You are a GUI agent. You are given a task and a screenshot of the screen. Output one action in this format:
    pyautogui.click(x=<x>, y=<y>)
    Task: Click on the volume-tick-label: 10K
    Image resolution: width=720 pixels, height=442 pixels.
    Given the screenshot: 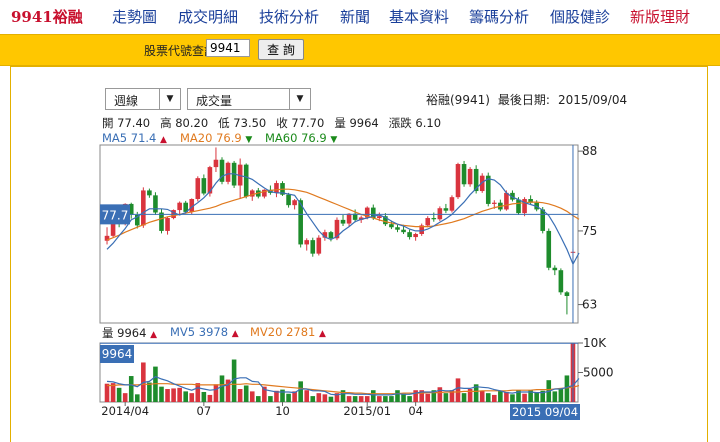 What is the action you would take?
    pyautogui.click(x=595, y=343)
    